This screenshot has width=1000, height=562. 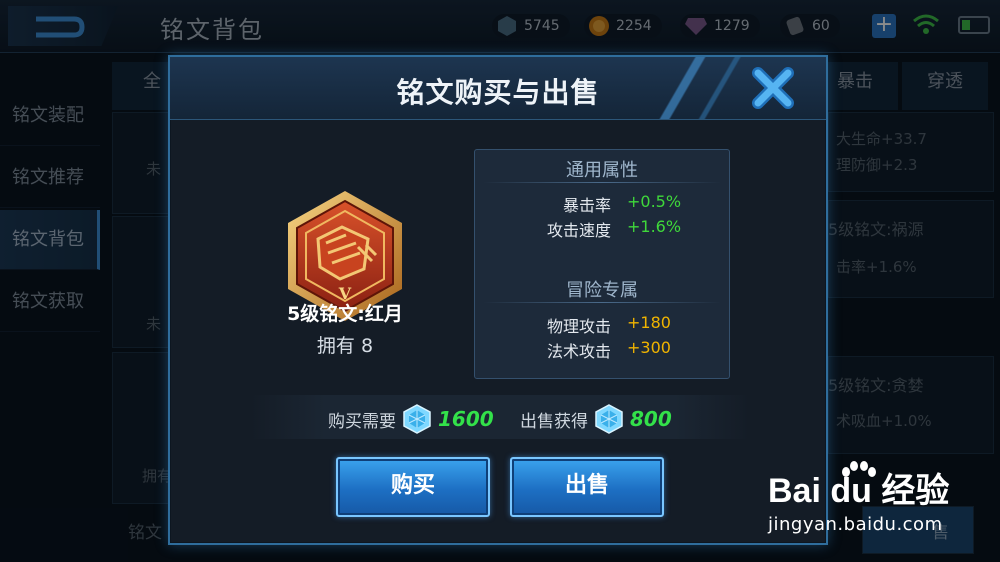 I want to click on attr-row-crit: 暴击率 +0.5%, so click(x=602, y=203).